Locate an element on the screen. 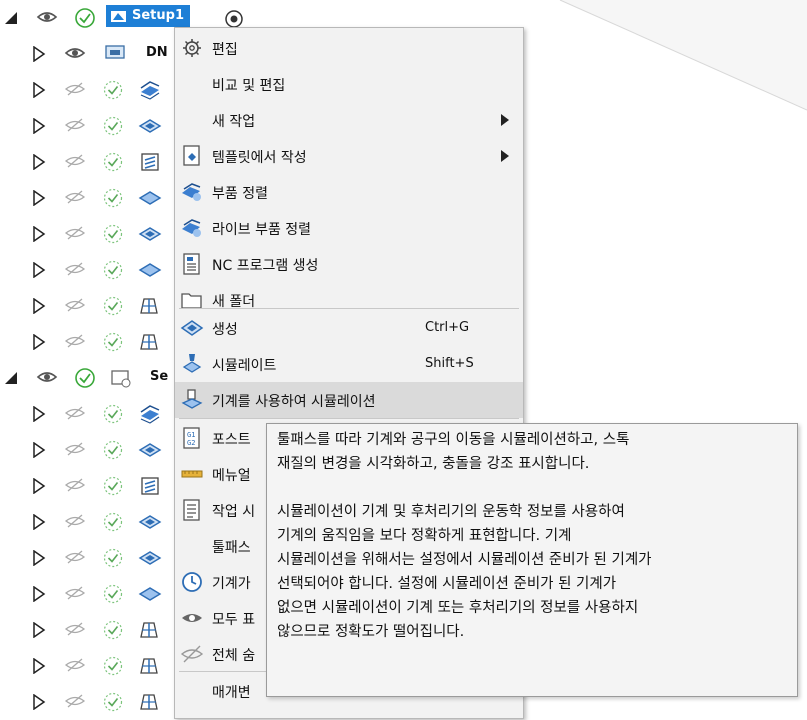 The height and width of the screenshot is (720, 807). setup1-label: Setup1 is located at coordinates (148, 16).